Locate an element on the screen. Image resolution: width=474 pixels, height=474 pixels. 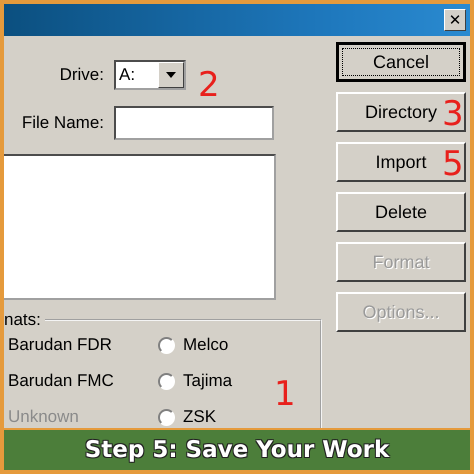
file-name-label: File Name: is located at coordinates (62, 123).